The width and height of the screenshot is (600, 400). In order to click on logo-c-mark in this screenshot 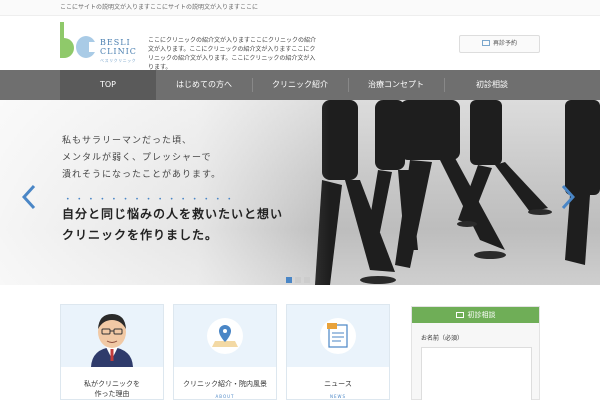, I will do `click(87, 47)`.